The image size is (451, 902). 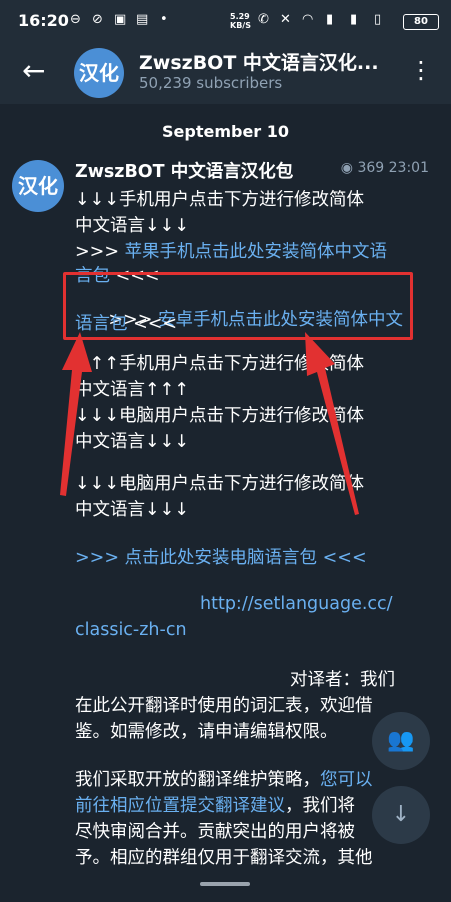 What do you see at coordinates (132, 226) in the screenshot?
I see `message-line: 中文语言↓↓↓` at bounding box center [132, 226].